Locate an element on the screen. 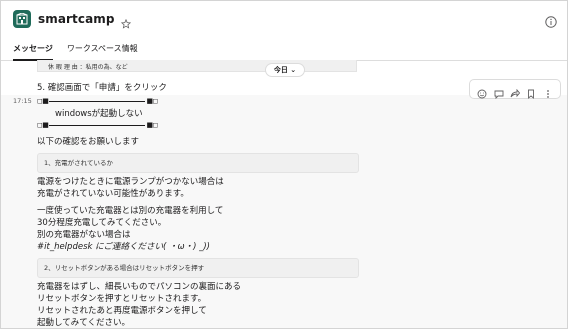 This screenshot has width=568, height=329. share-icon is located at coordinates (515, 91).